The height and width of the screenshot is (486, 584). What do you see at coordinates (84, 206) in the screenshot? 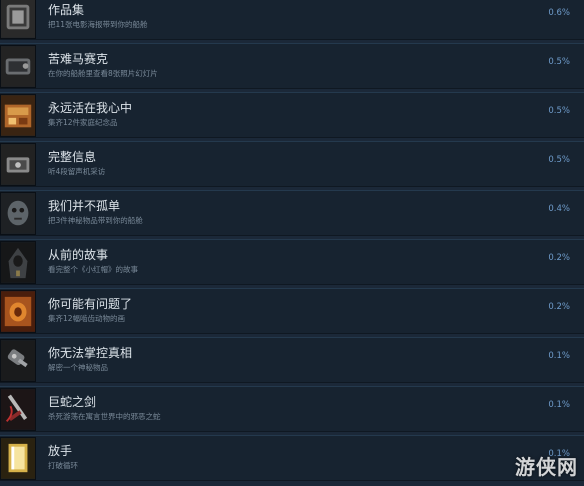
I see `achievement-title: 我们并不孤单` at bounding box center [84, 206].